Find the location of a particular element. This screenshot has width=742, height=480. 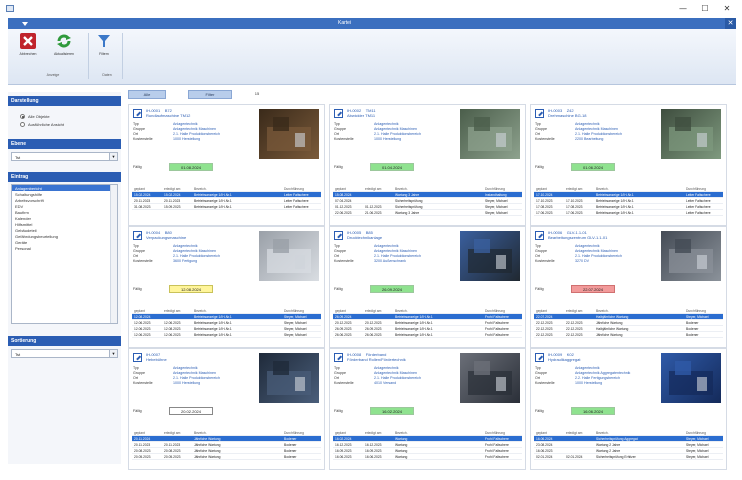

due-date-badge: 01.04.2024 is located at coordinates (392, 167).